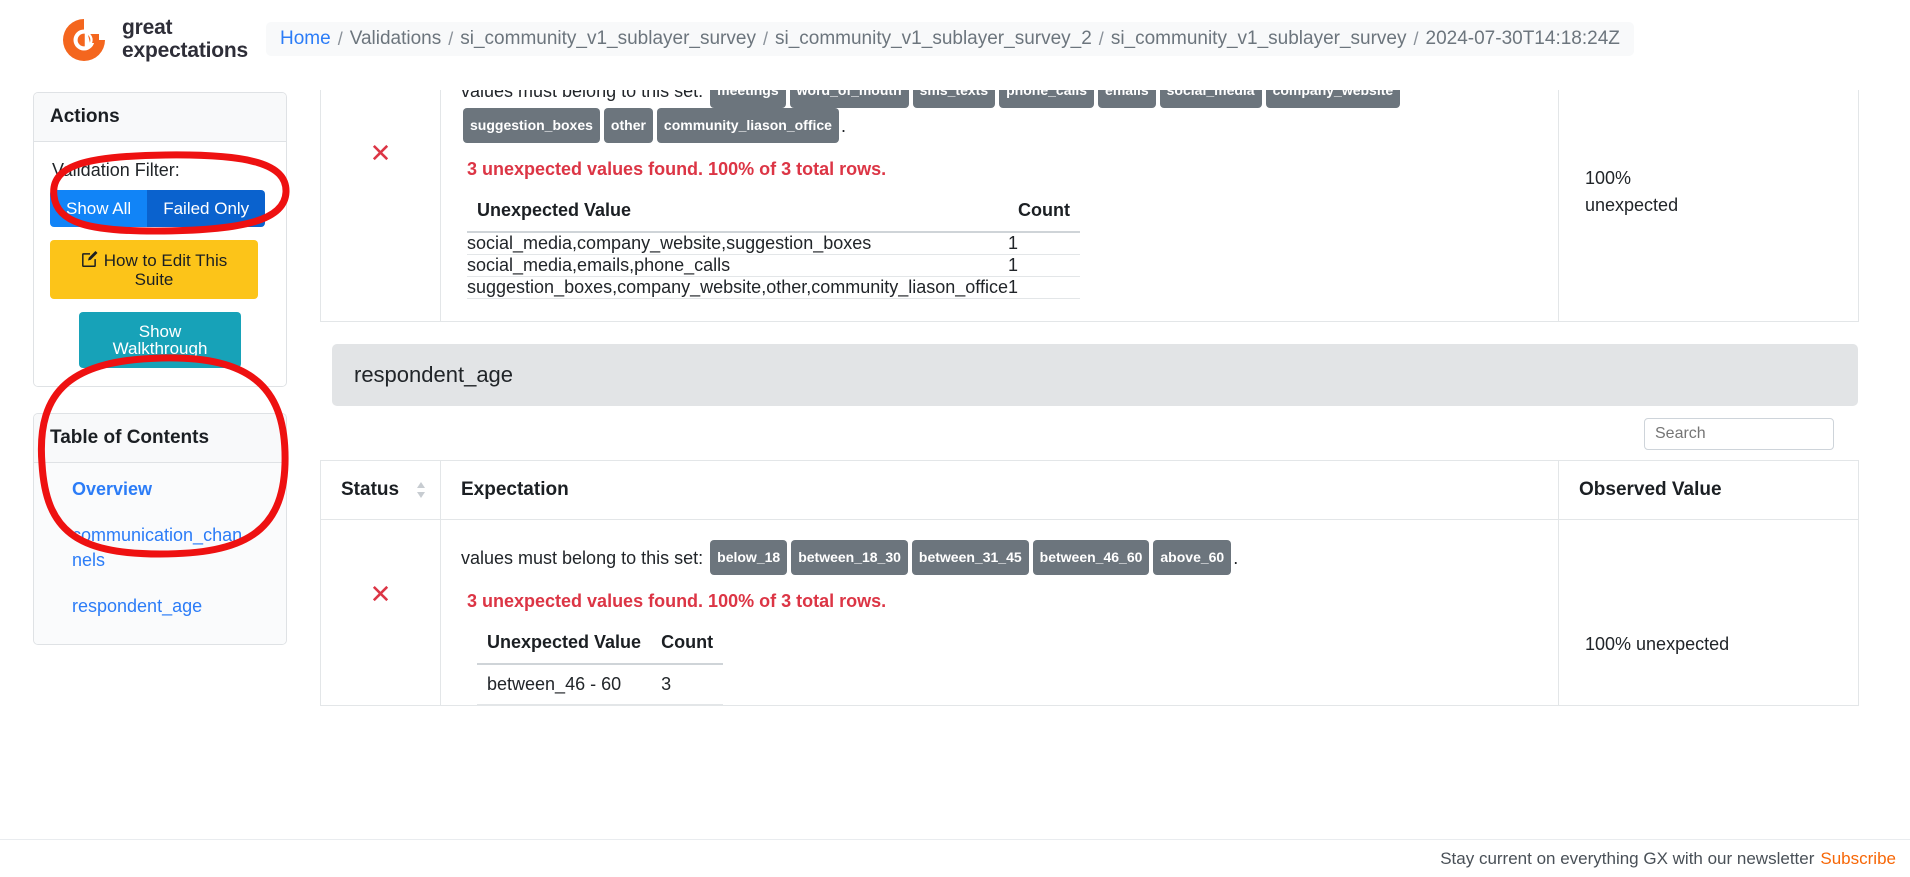  Describe the element at coordinates (1858, 859) in the screenshot. I see `subscribe-link: Subscribe` at that location.